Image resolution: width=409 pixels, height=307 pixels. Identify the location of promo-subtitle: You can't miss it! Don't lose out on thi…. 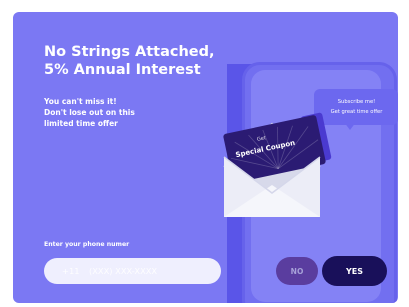
(89, 112).